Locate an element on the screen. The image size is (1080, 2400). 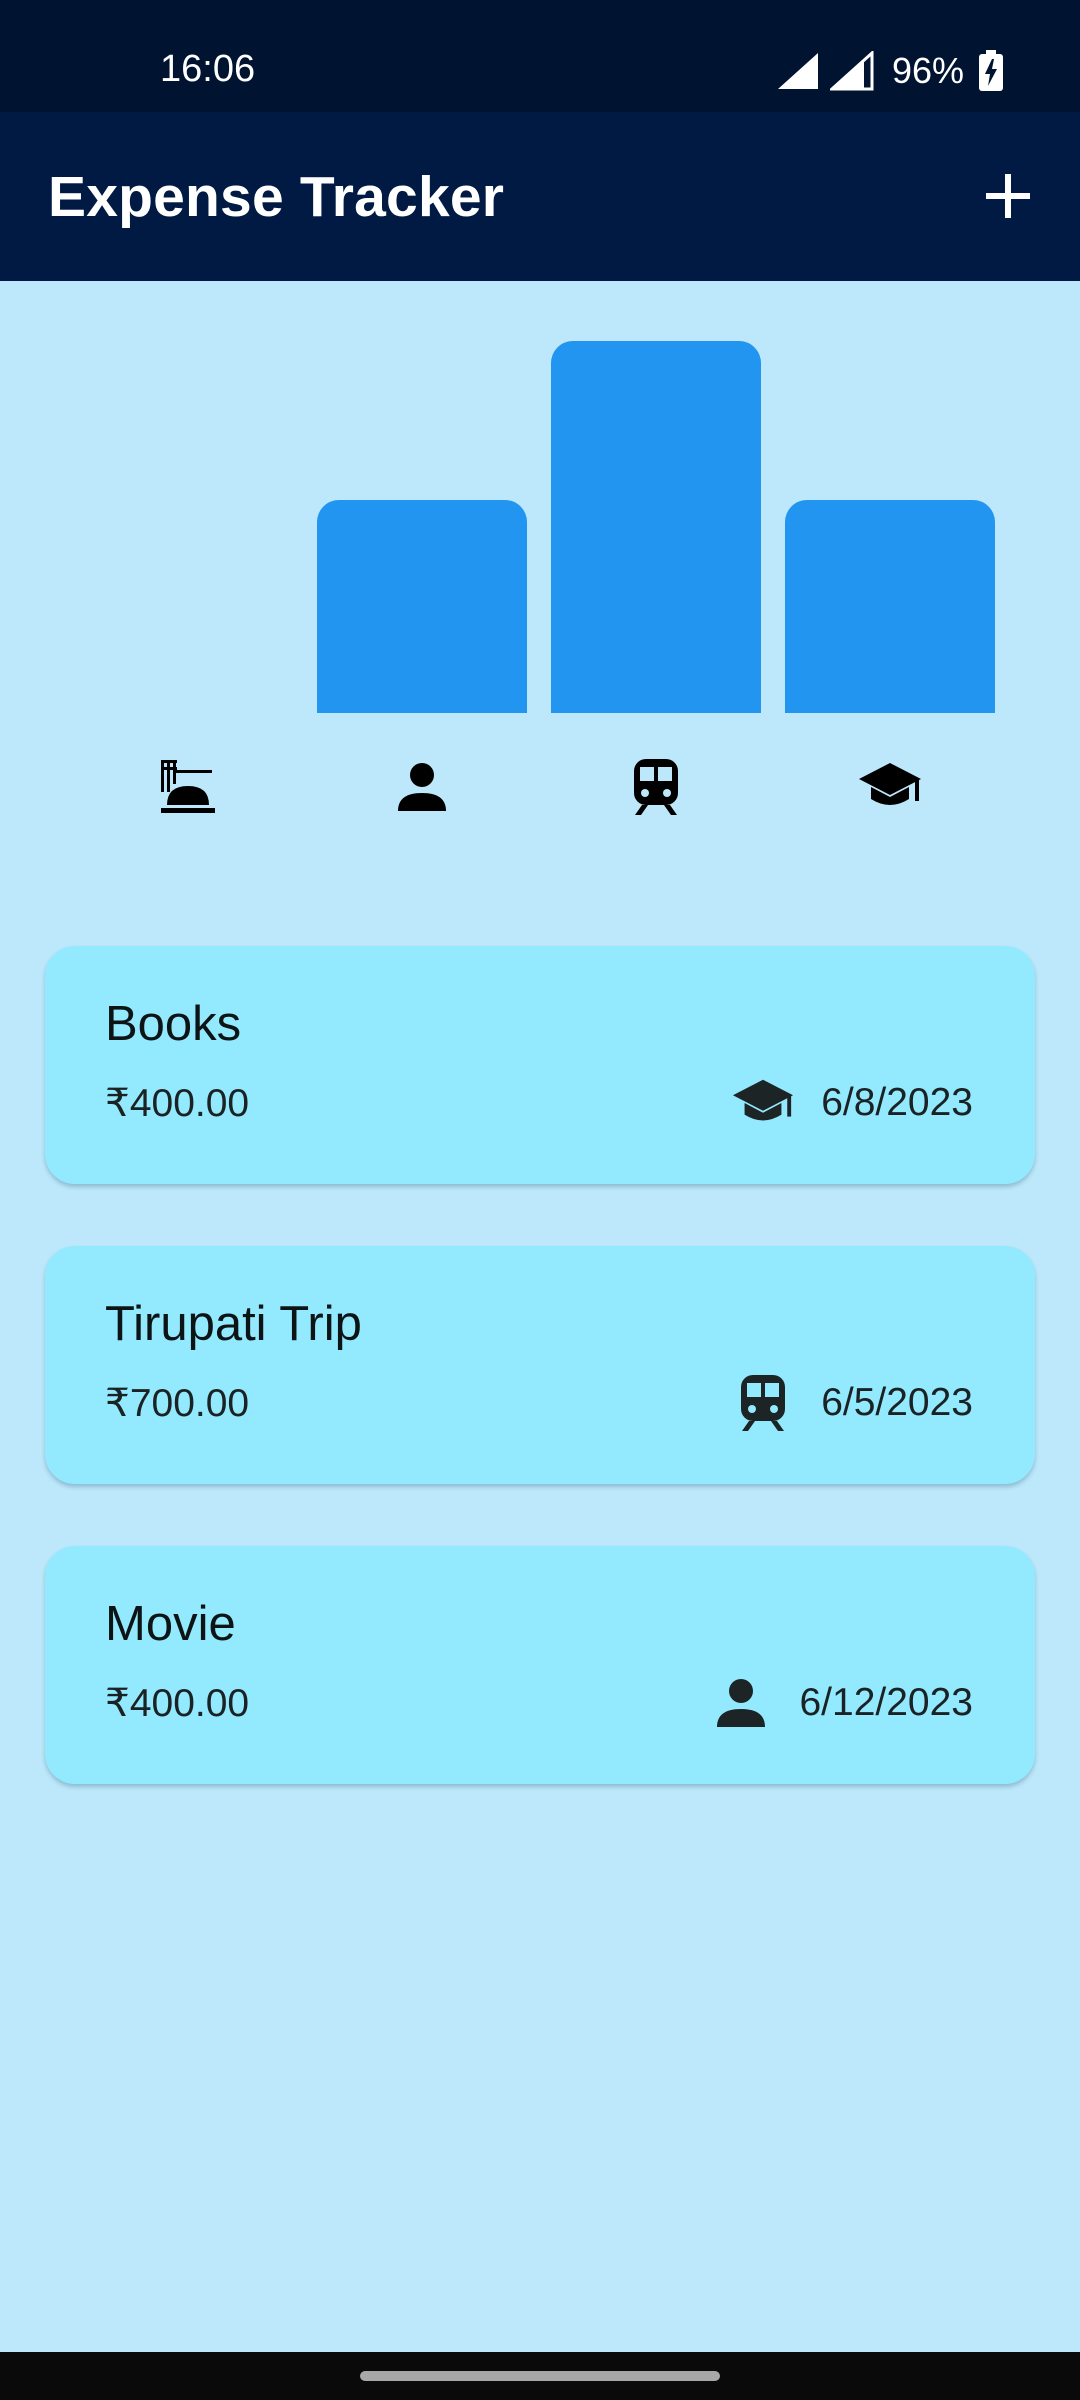
home-gesture-handle is located at coordinates (540, 2376).